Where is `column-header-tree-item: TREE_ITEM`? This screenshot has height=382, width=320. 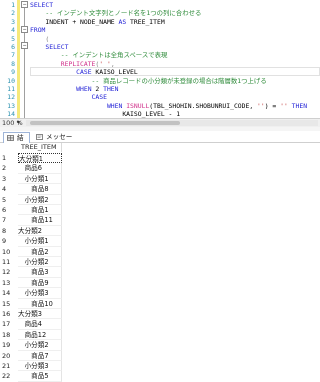
column-header-tree-item: TREE_ITEM is located at coordinates (40, 147).